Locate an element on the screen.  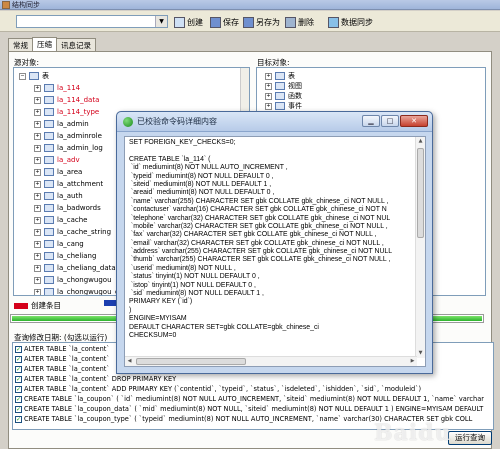
sql-hscroll-thumb is located at coordinates (191, 361).